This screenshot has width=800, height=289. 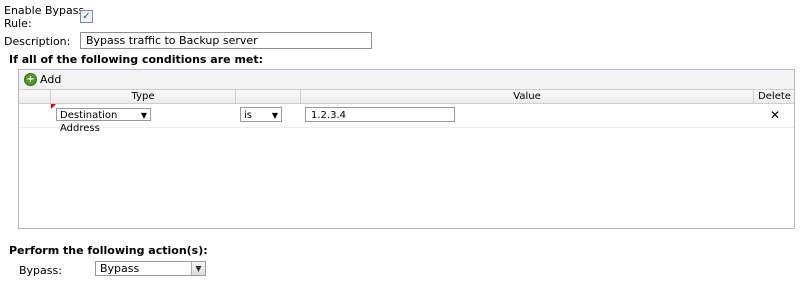 What do you see at coordinates (120, 268) in the screenshot?
I see `bypass-select-value: Bypass` at bounding box center [120, 268].